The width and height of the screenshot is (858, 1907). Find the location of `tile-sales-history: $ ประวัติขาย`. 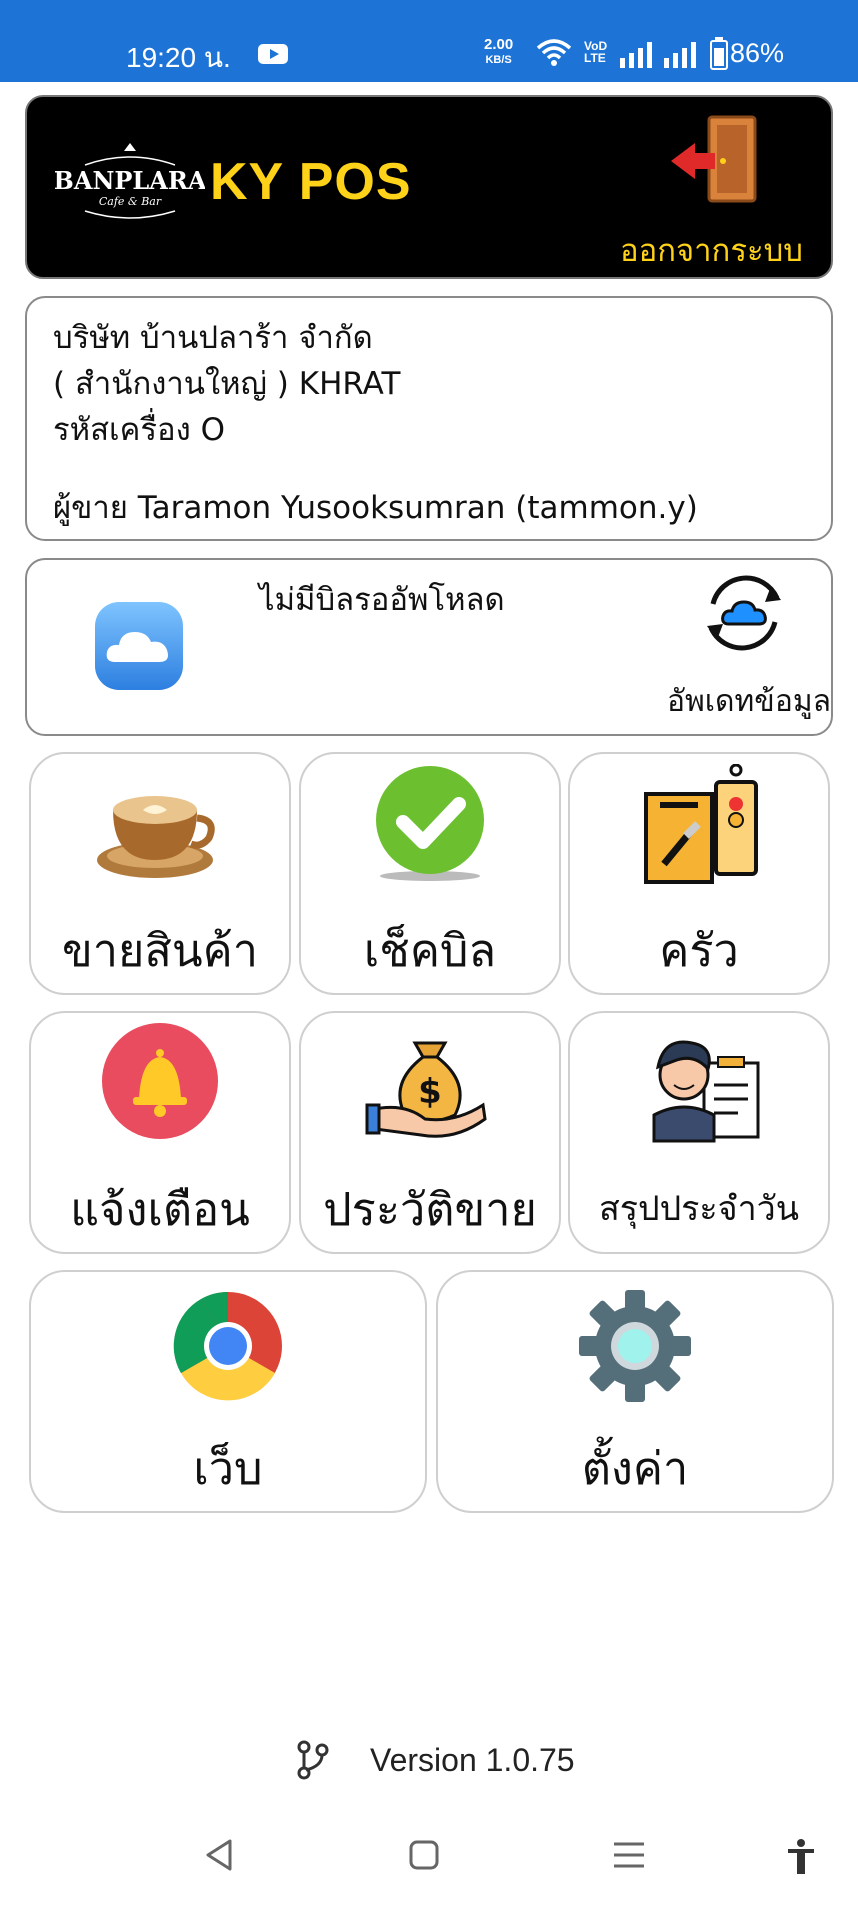

tile-sales-history: $ ประวัติขาย is located at coordinates (430, 1132).